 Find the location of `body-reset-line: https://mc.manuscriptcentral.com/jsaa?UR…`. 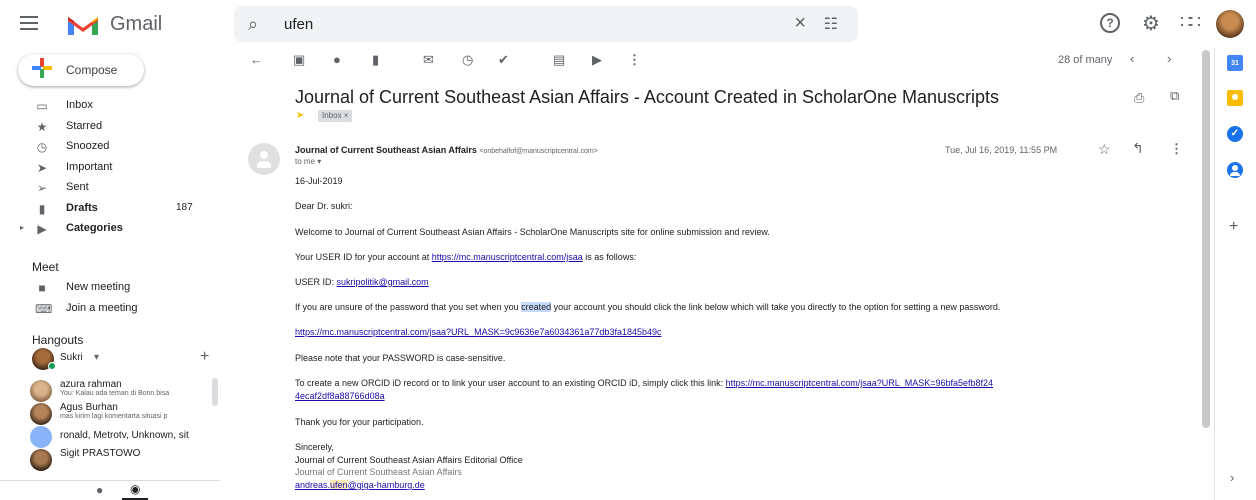

body-reset-line: https://mc.manuscriptcentral.com/jsaa?UR… is located at coordinates (478, 332).